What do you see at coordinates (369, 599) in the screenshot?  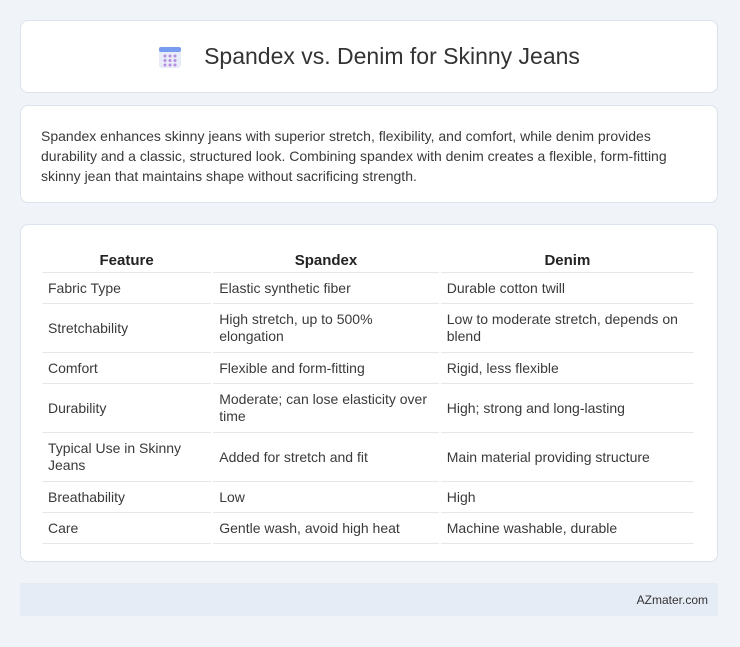 I see `footer-bar: AZmater.com` at bounding box center [369, 599].